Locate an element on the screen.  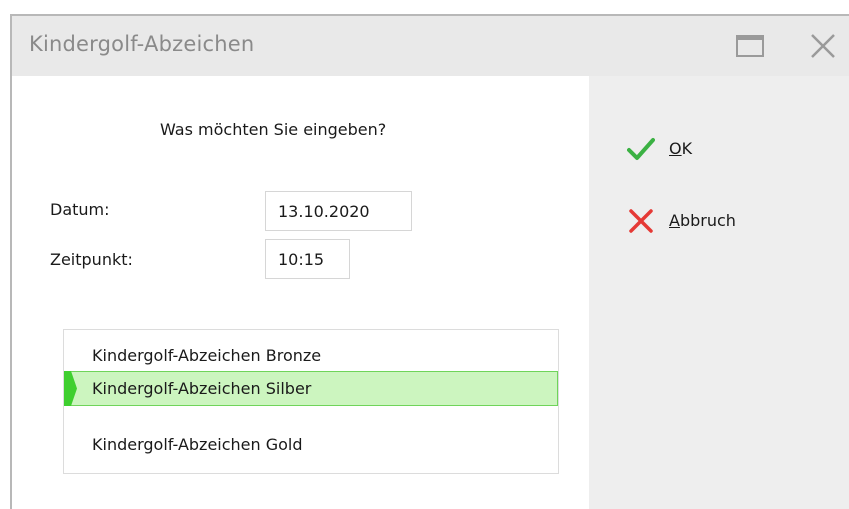
close-button is located at coordinates (823, 46).